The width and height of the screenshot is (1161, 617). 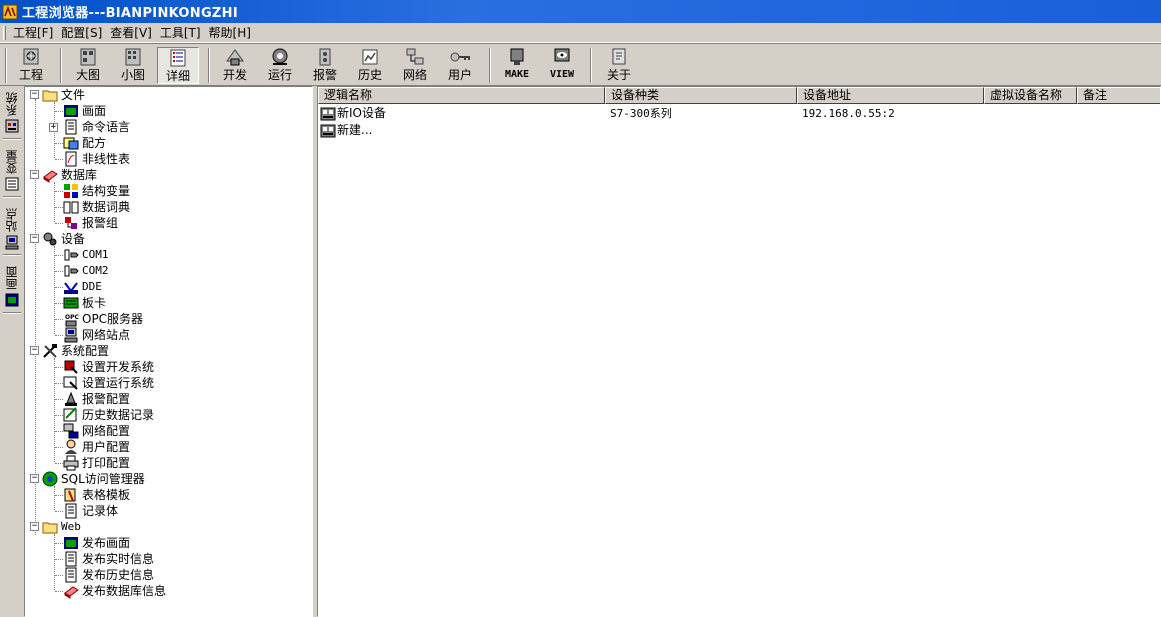 What do you see at coordinates (84, 111) in the screenshot?
I see `tree-node-screen: 画面` at bounding box center [84, 111].